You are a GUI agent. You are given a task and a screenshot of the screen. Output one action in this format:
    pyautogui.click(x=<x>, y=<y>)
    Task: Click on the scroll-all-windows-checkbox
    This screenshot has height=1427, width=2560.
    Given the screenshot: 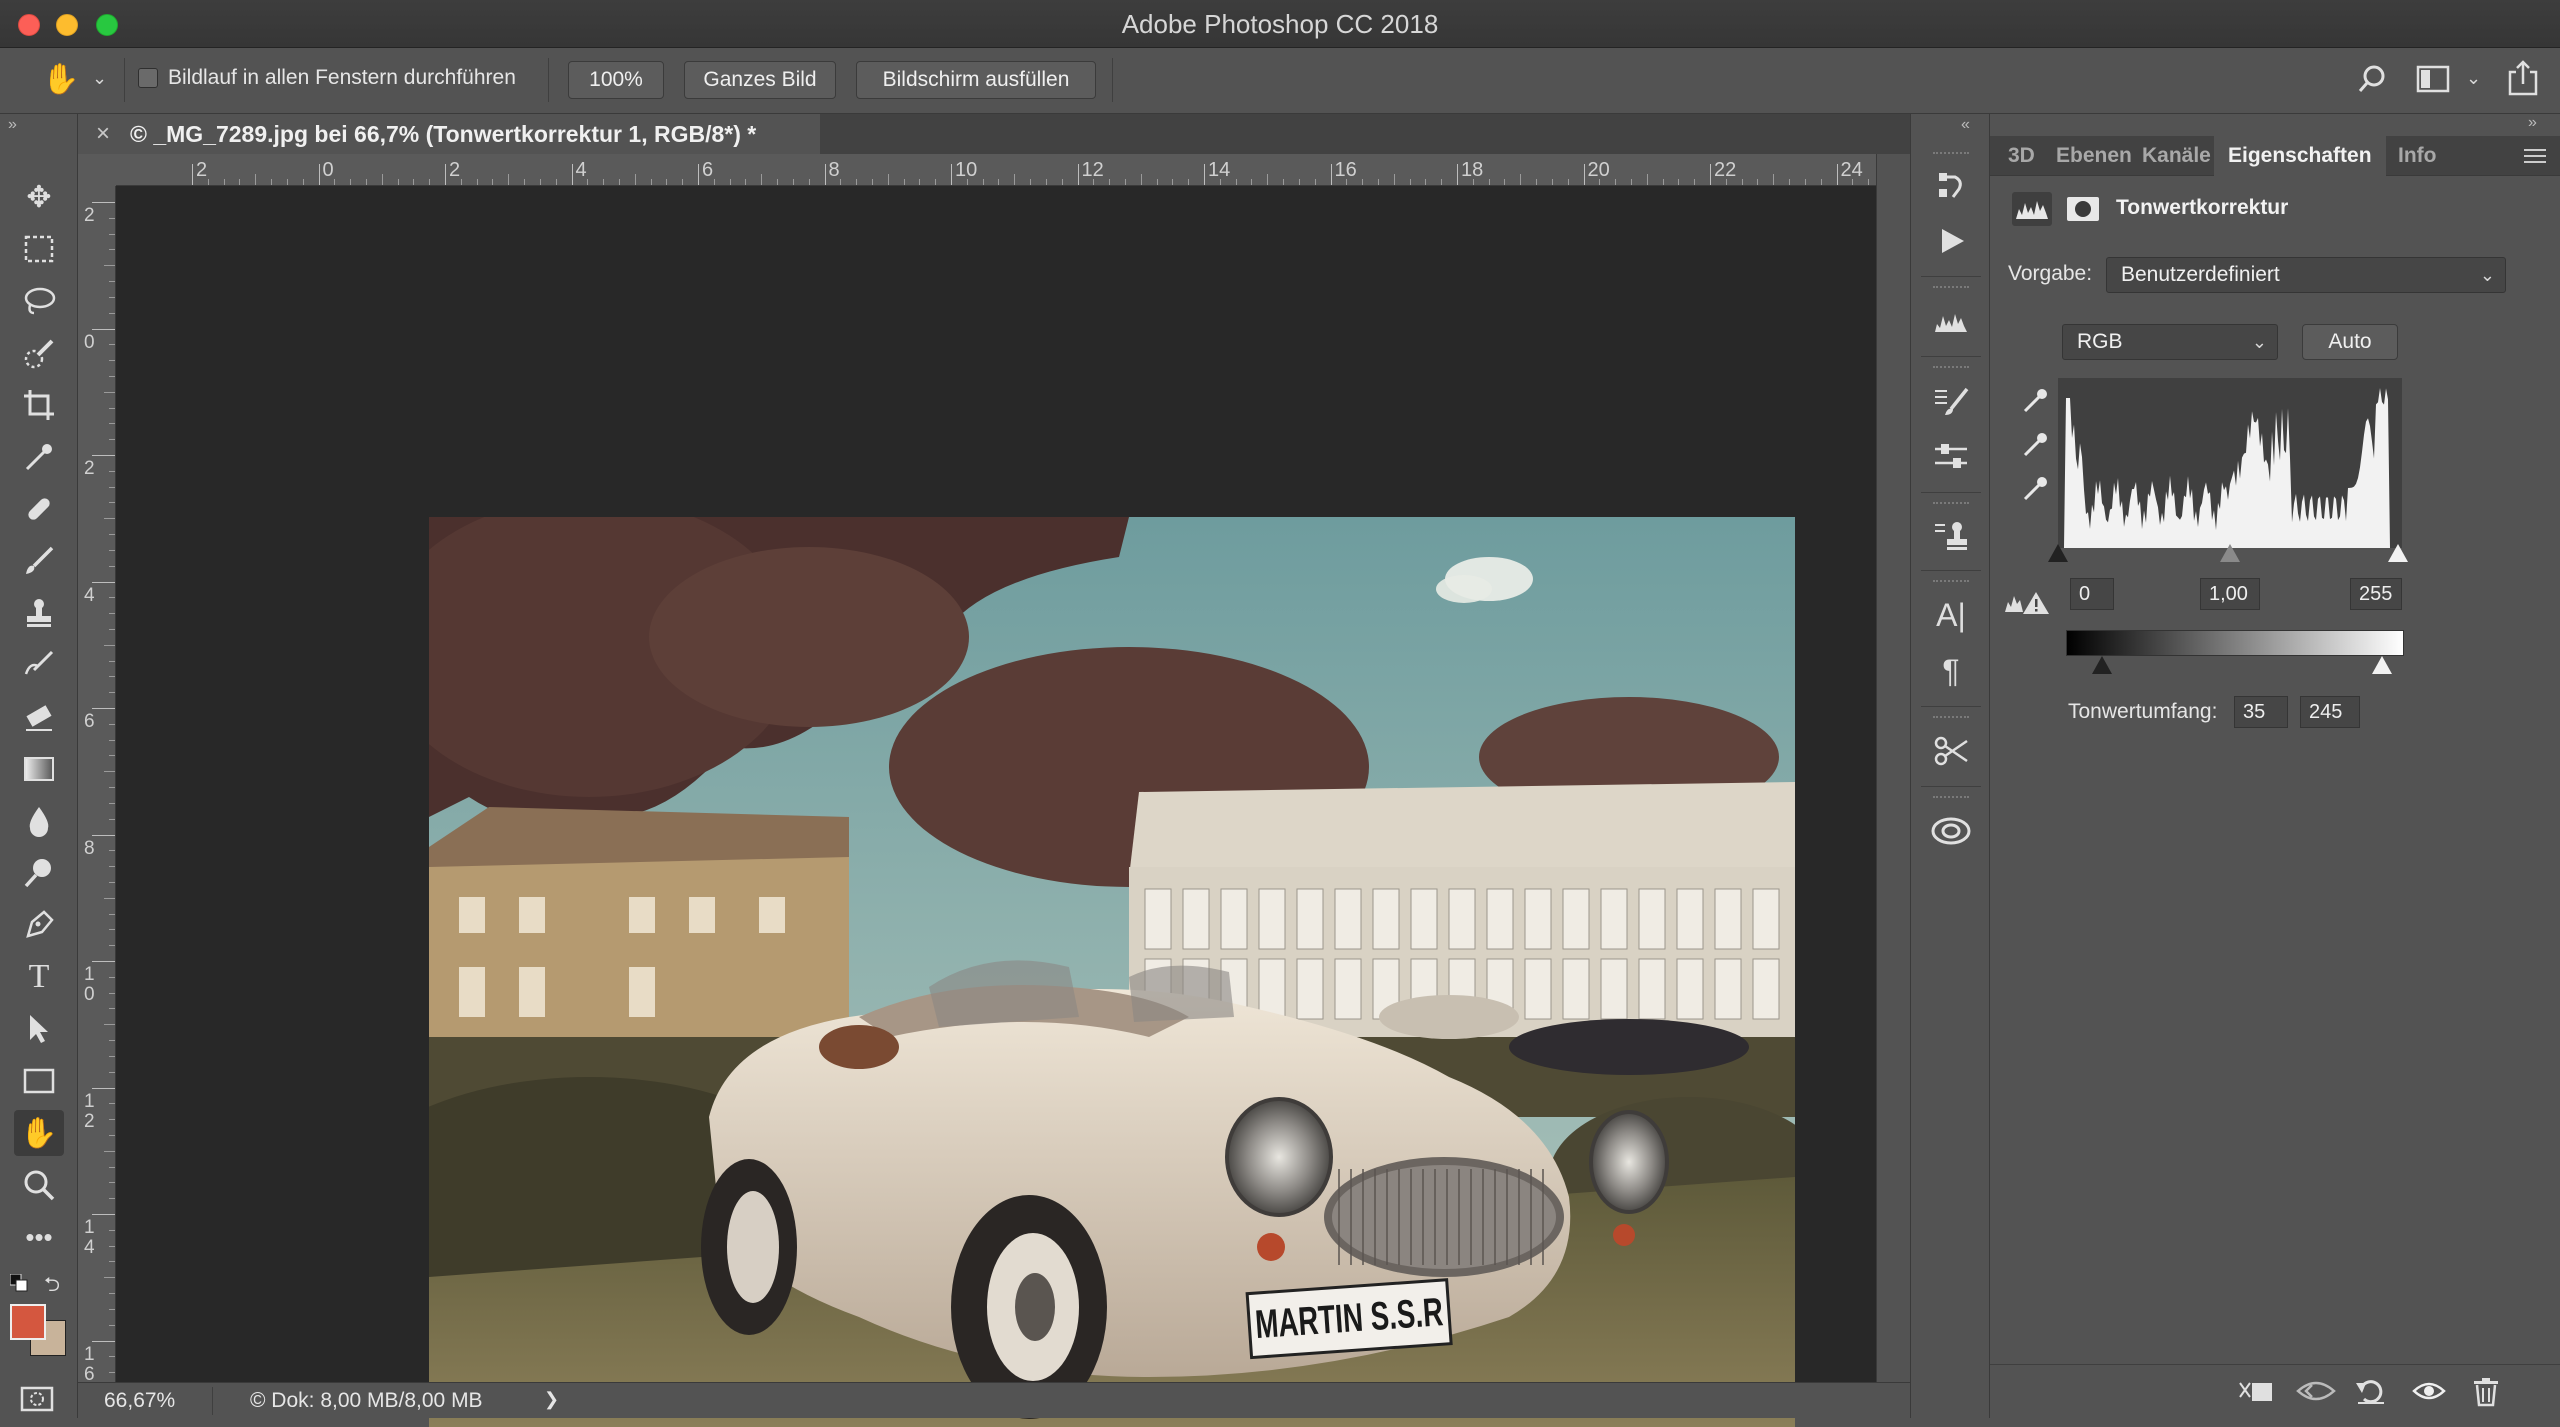 What is the action you would take?
    pyautogui.click(x=148, y=78)
    